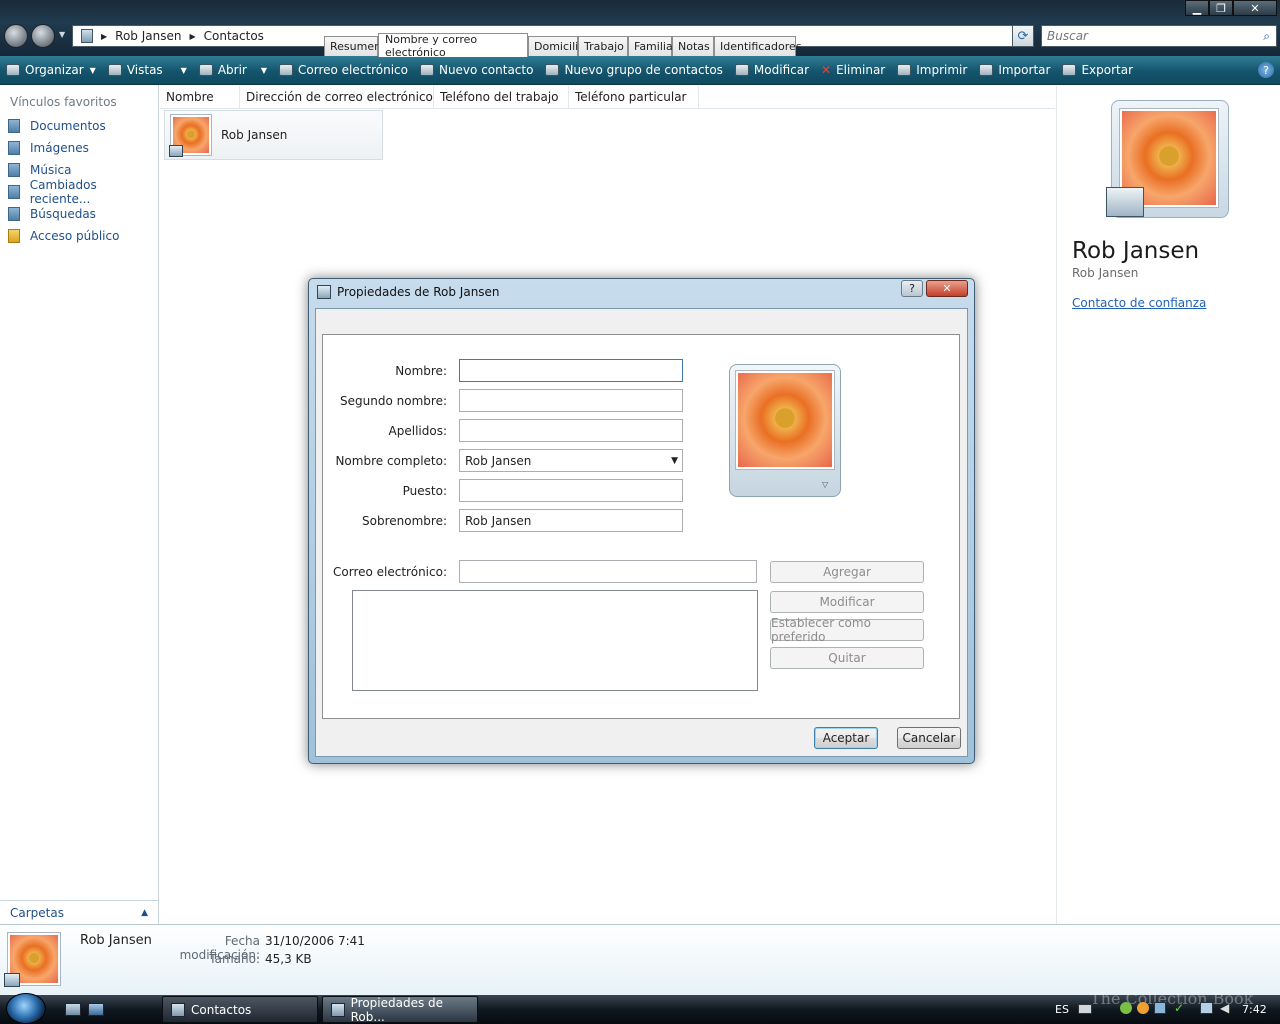 This screenshot has width=1280, height=1024. Describe the element at coordinates (571, 460) in the screenshot. I see `full-name-select: Rob Jansen ▼` at that location.